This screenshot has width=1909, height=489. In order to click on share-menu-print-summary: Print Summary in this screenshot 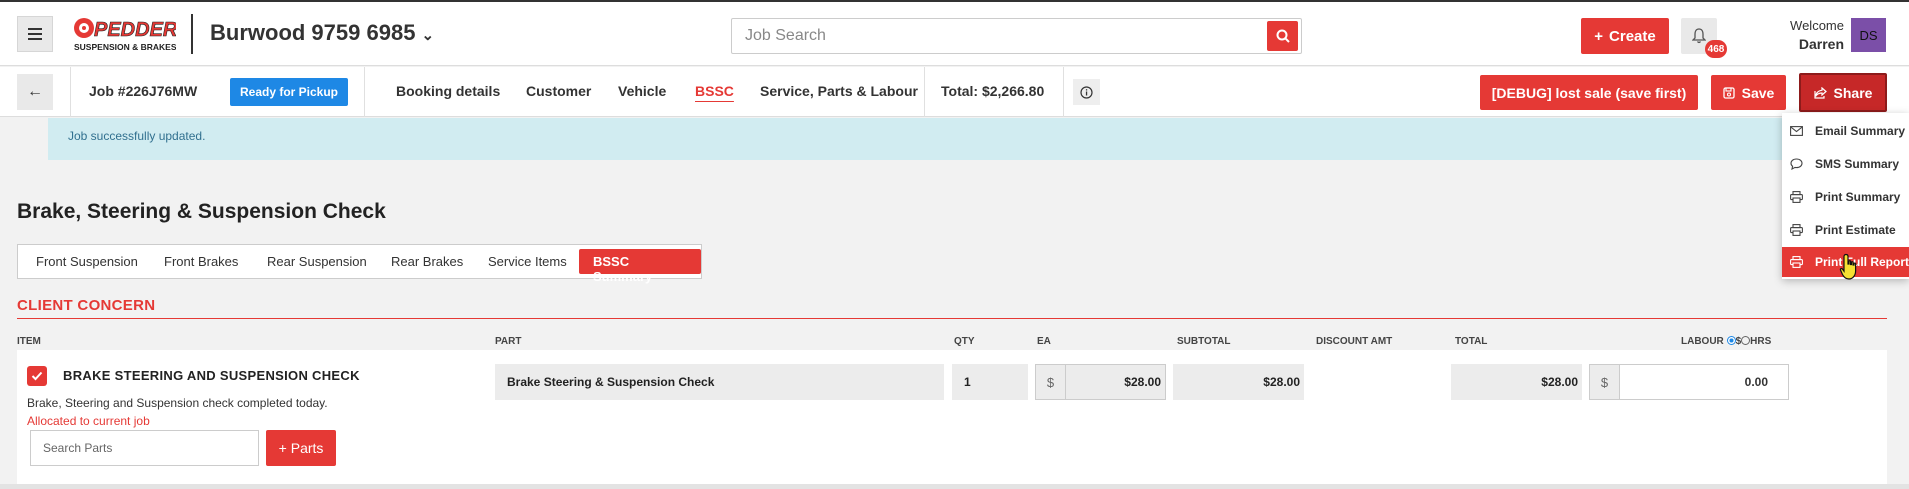, I will do `click(1845, 197)`.